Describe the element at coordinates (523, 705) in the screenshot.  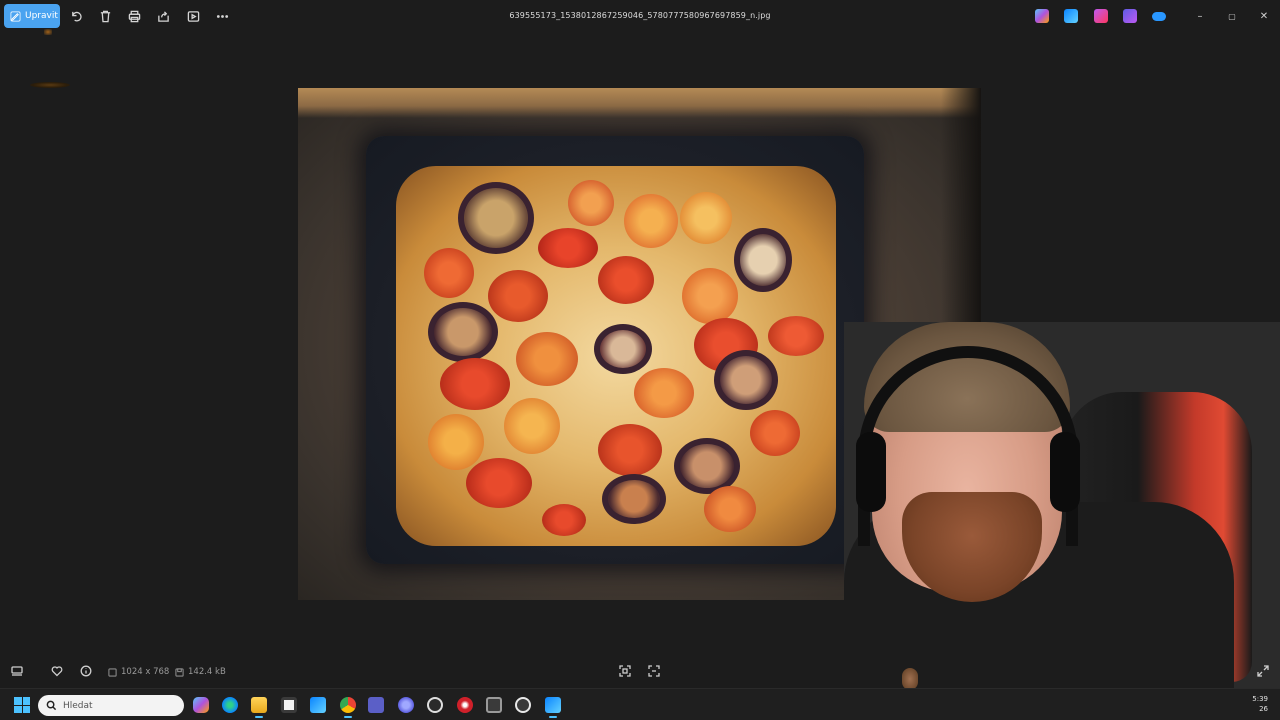
I see `clock-app-icon` at that location.